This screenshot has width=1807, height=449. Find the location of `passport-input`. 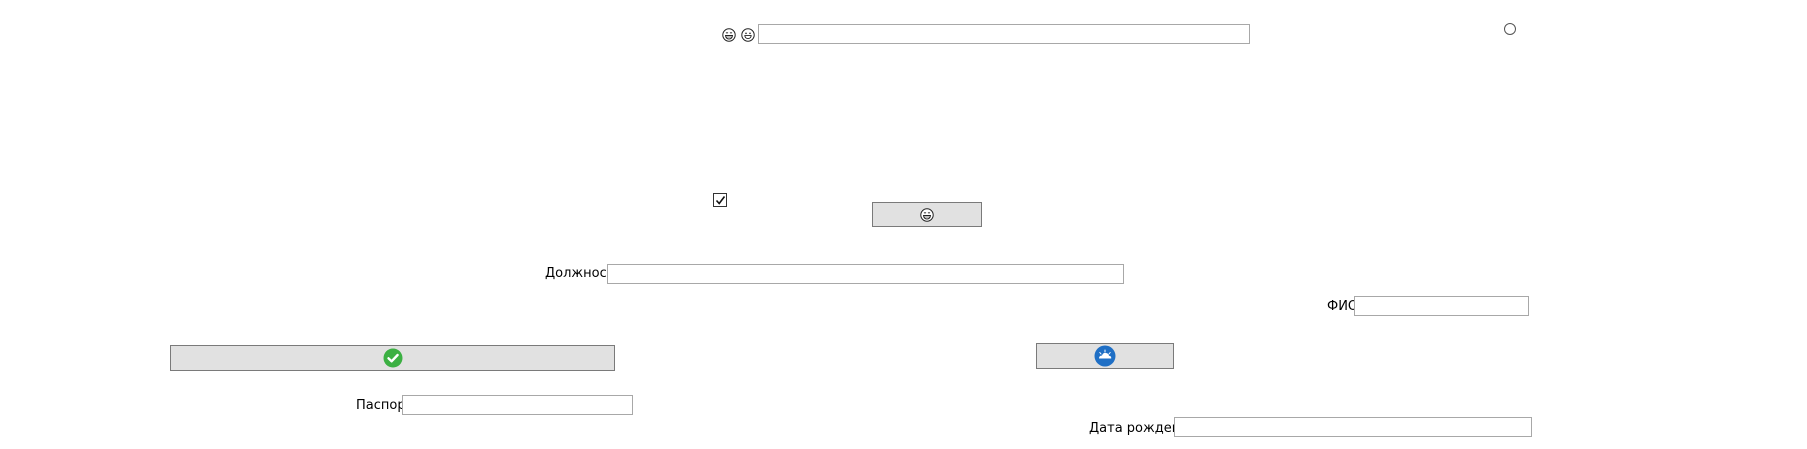

passport-input is located at coordinates (517, 405).